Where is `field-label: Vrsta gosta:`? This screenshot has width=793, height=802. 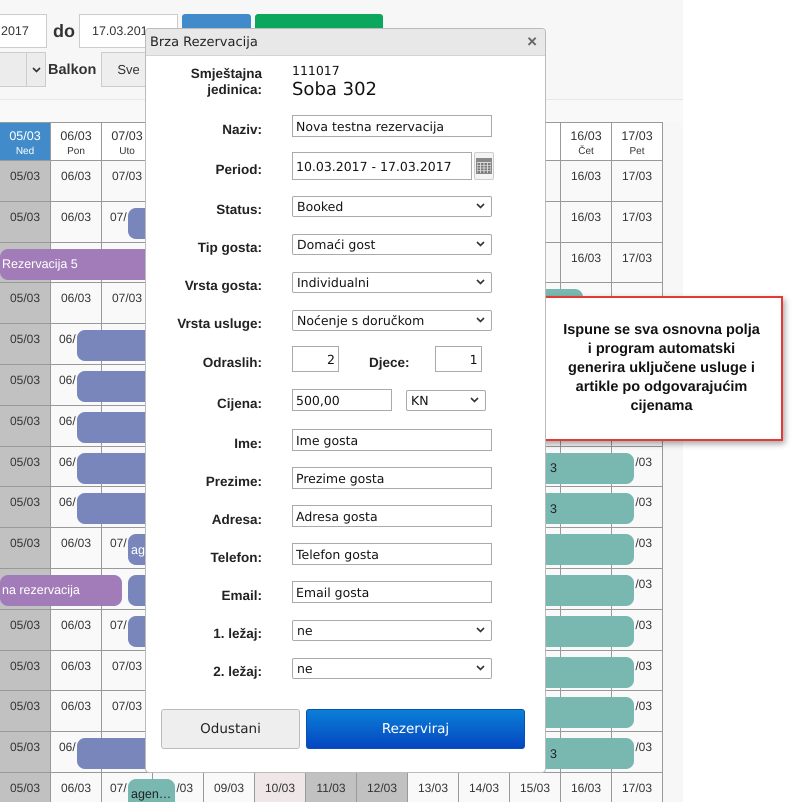 field-label: Vrsta gosta: is located at coordinates (223, 284).